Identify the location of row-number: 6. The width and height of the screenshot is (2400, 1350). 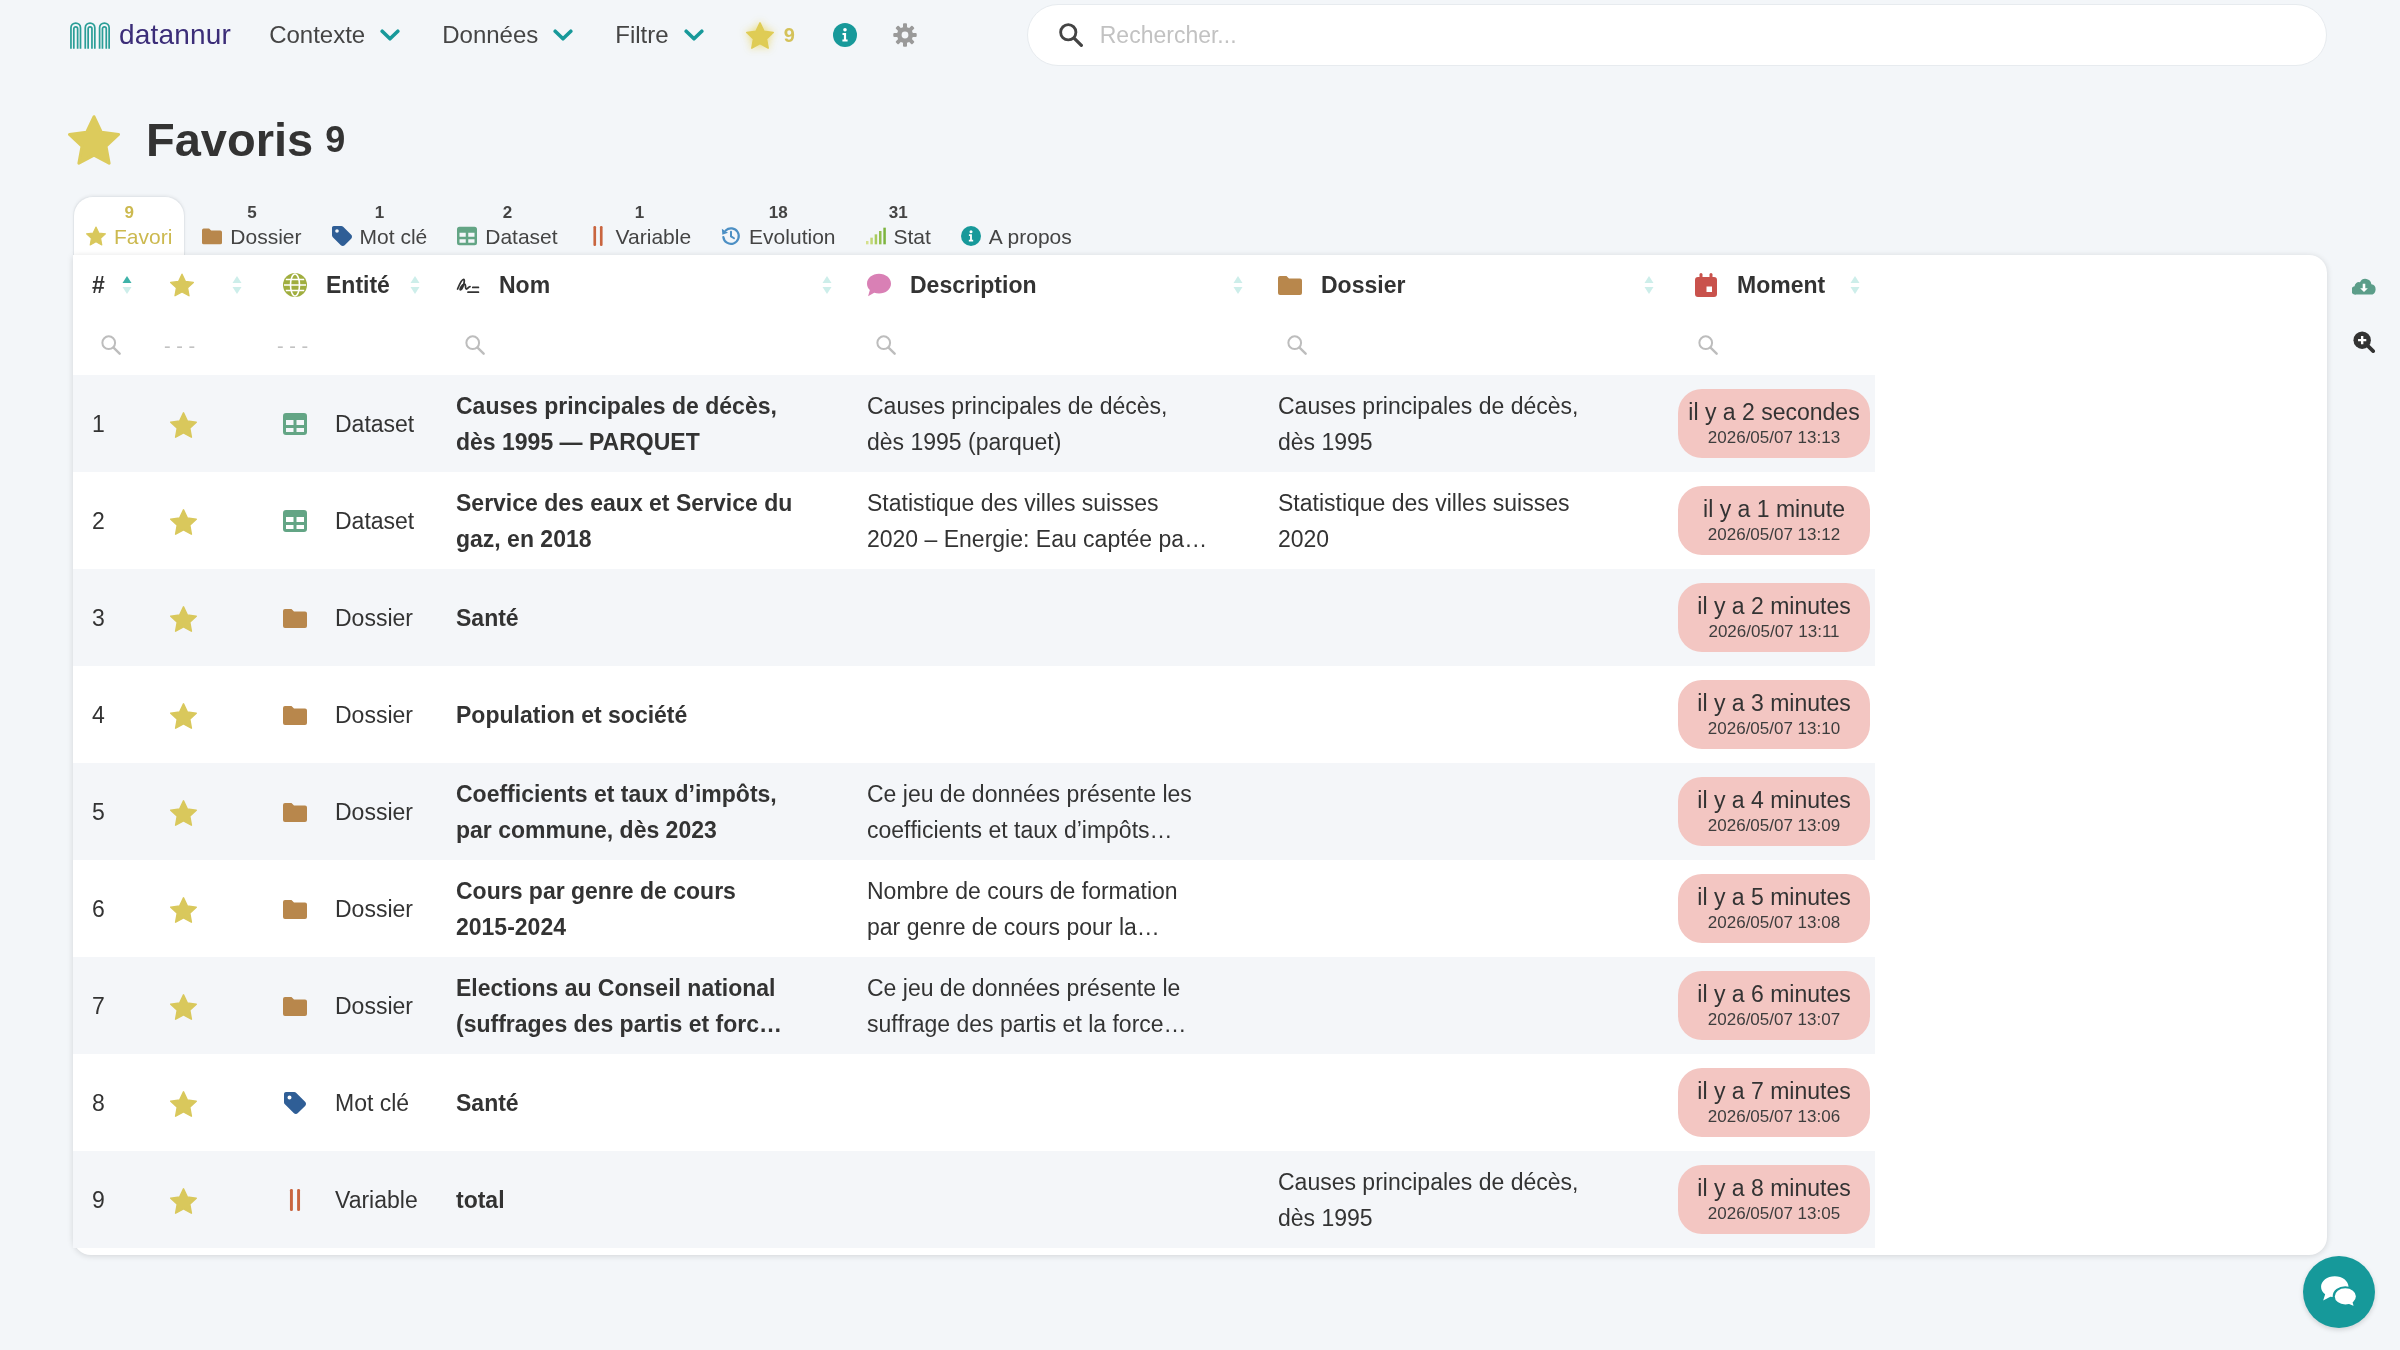
(98, 908).